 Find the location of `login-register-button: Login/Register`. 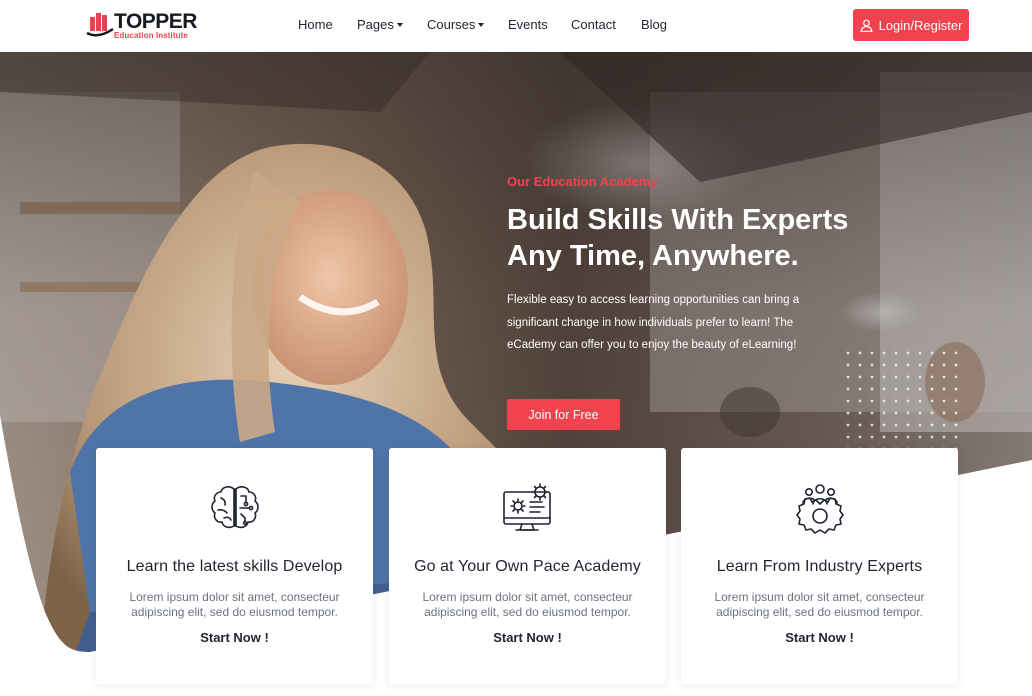

login-register-button: Login/Register is located at coordinates (911, 25).